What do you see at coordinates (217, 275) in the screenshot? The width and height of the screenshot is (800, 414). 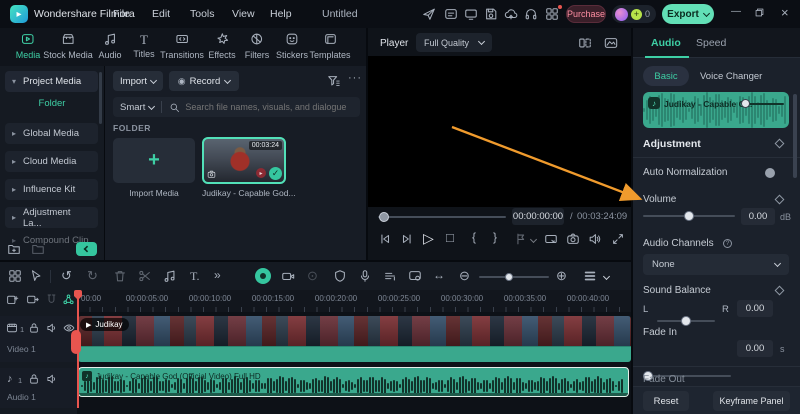 I see `more-tools-icon: »` at bounding box center [217, 275].